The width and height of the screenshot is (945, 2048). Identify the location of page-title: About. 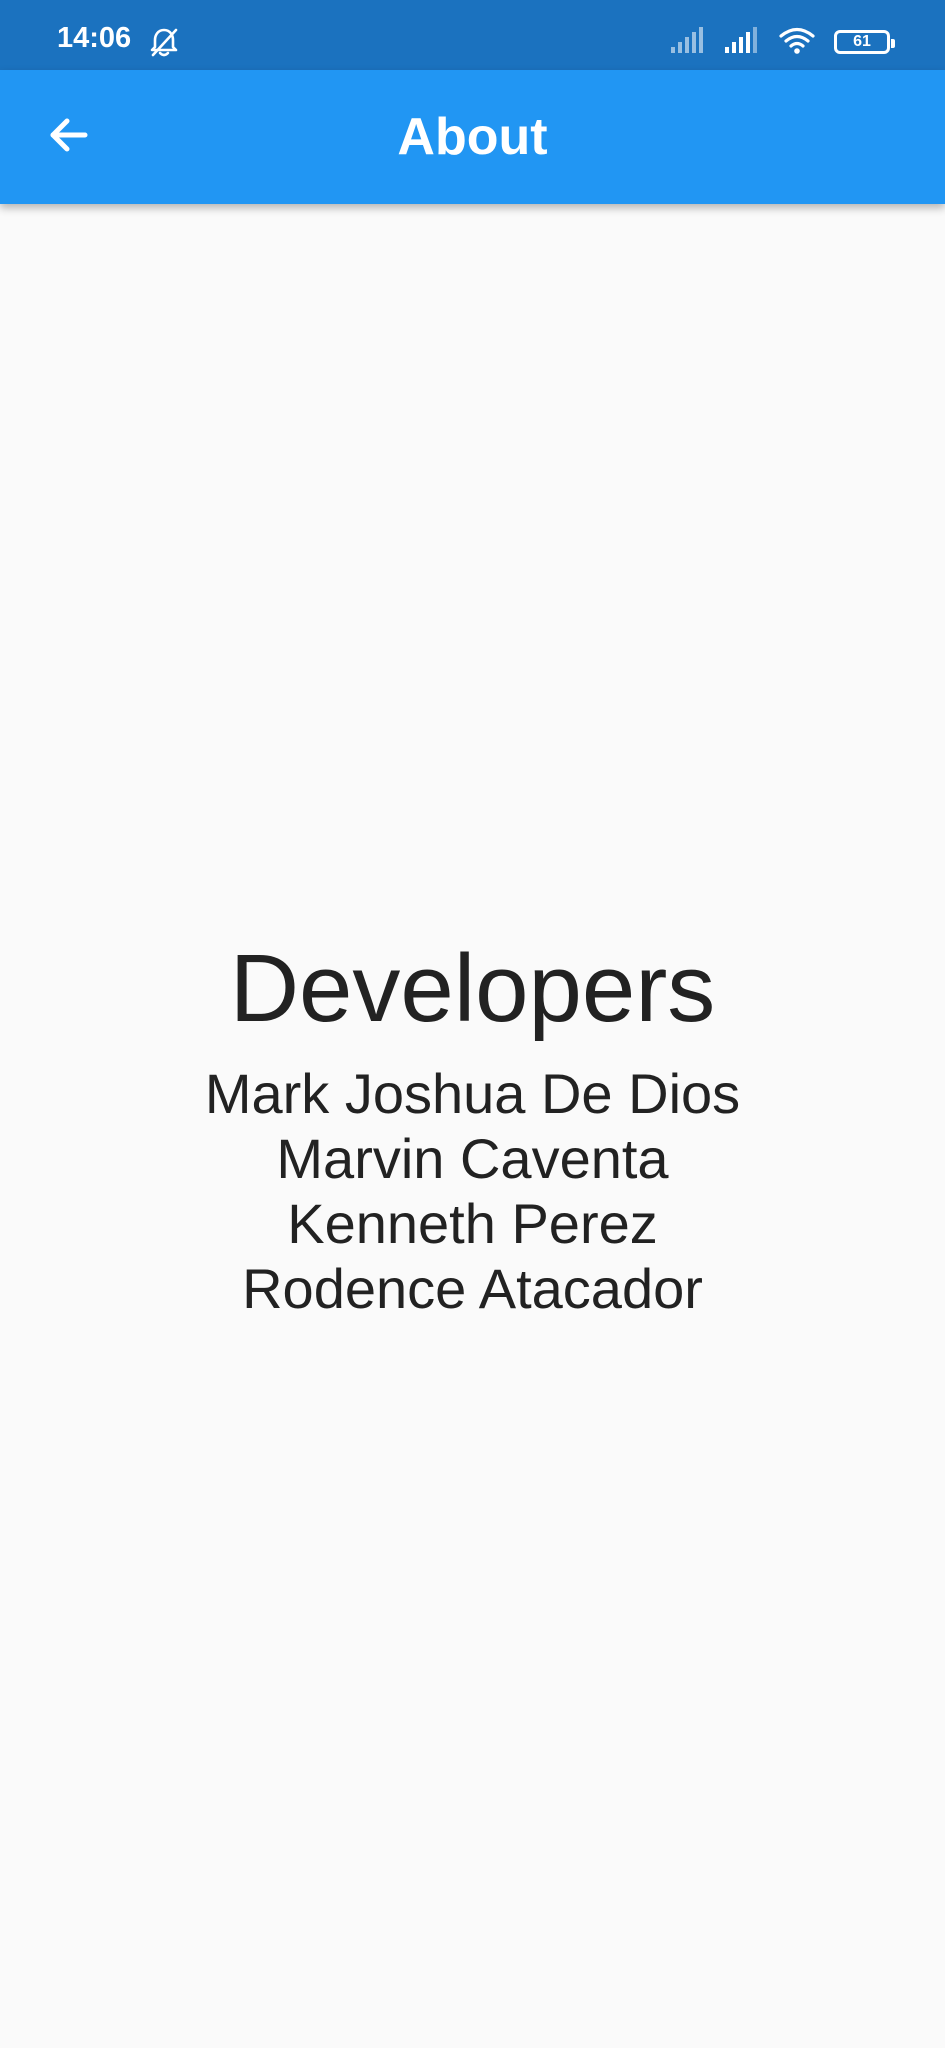
(472, 137).